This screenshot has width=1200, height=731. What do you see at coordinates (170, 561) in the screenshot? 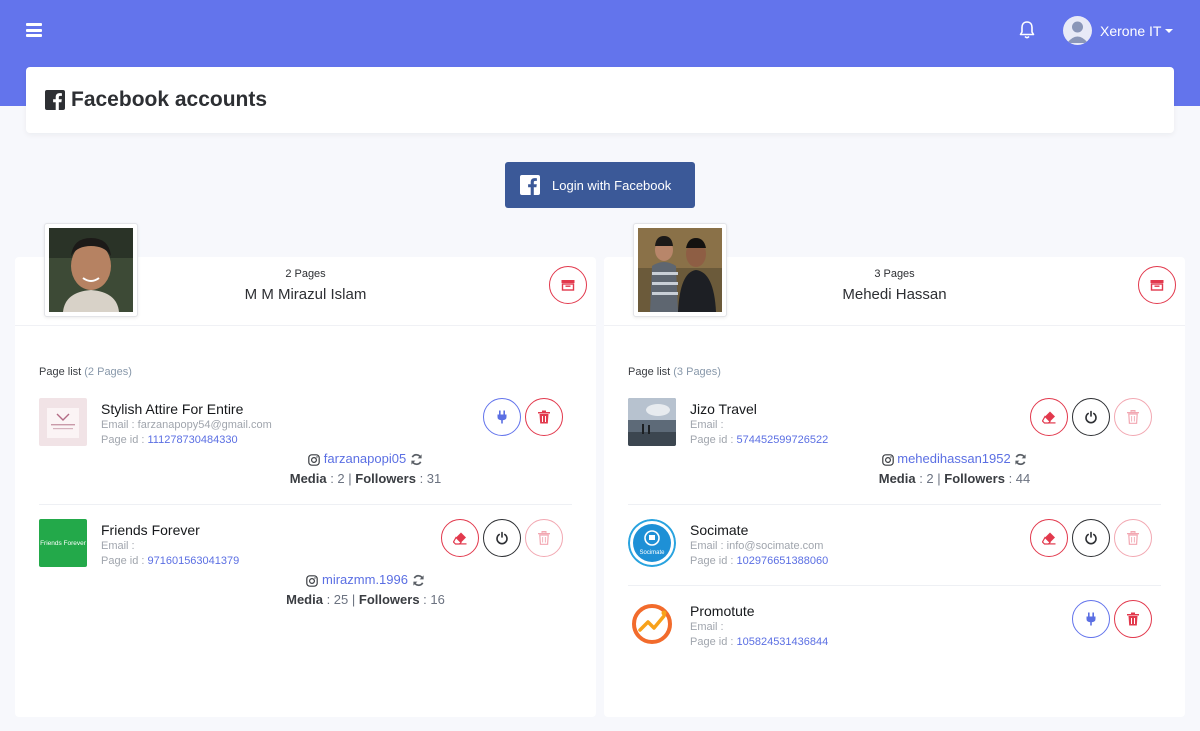
I see `page-id: Page id : 971601563041379` at bounding box center [170, 561].